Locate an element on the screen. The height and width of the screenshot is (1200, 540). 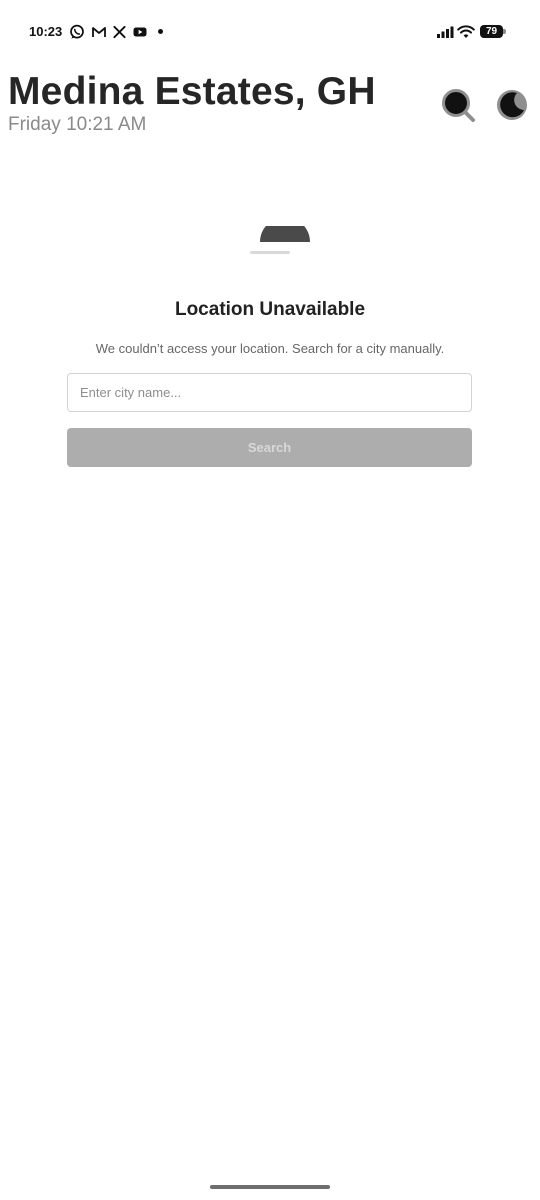
home-indicator is located at coordinates (270, 1187).